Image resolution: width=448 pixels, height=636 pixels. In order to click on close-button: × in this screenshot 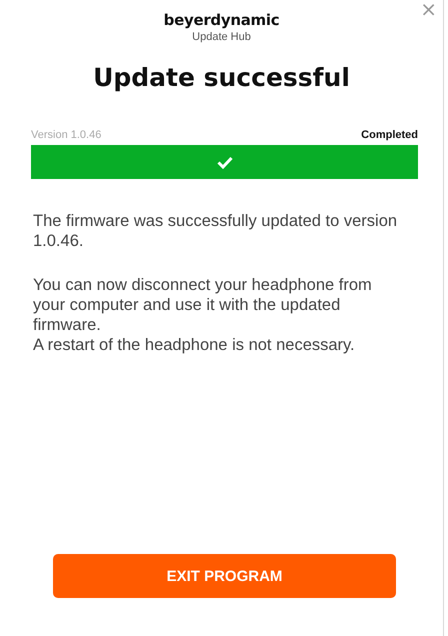, I will do `click(428, 10)`.